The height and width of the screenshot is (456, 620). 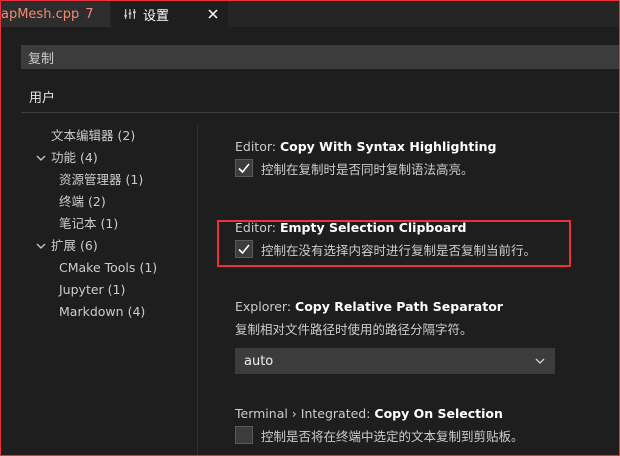 What do you see at coordinates (399, 306) in the screenshot?
I see `setting-name: Copy Relative Path Separator` at bounding box center [399, 306].